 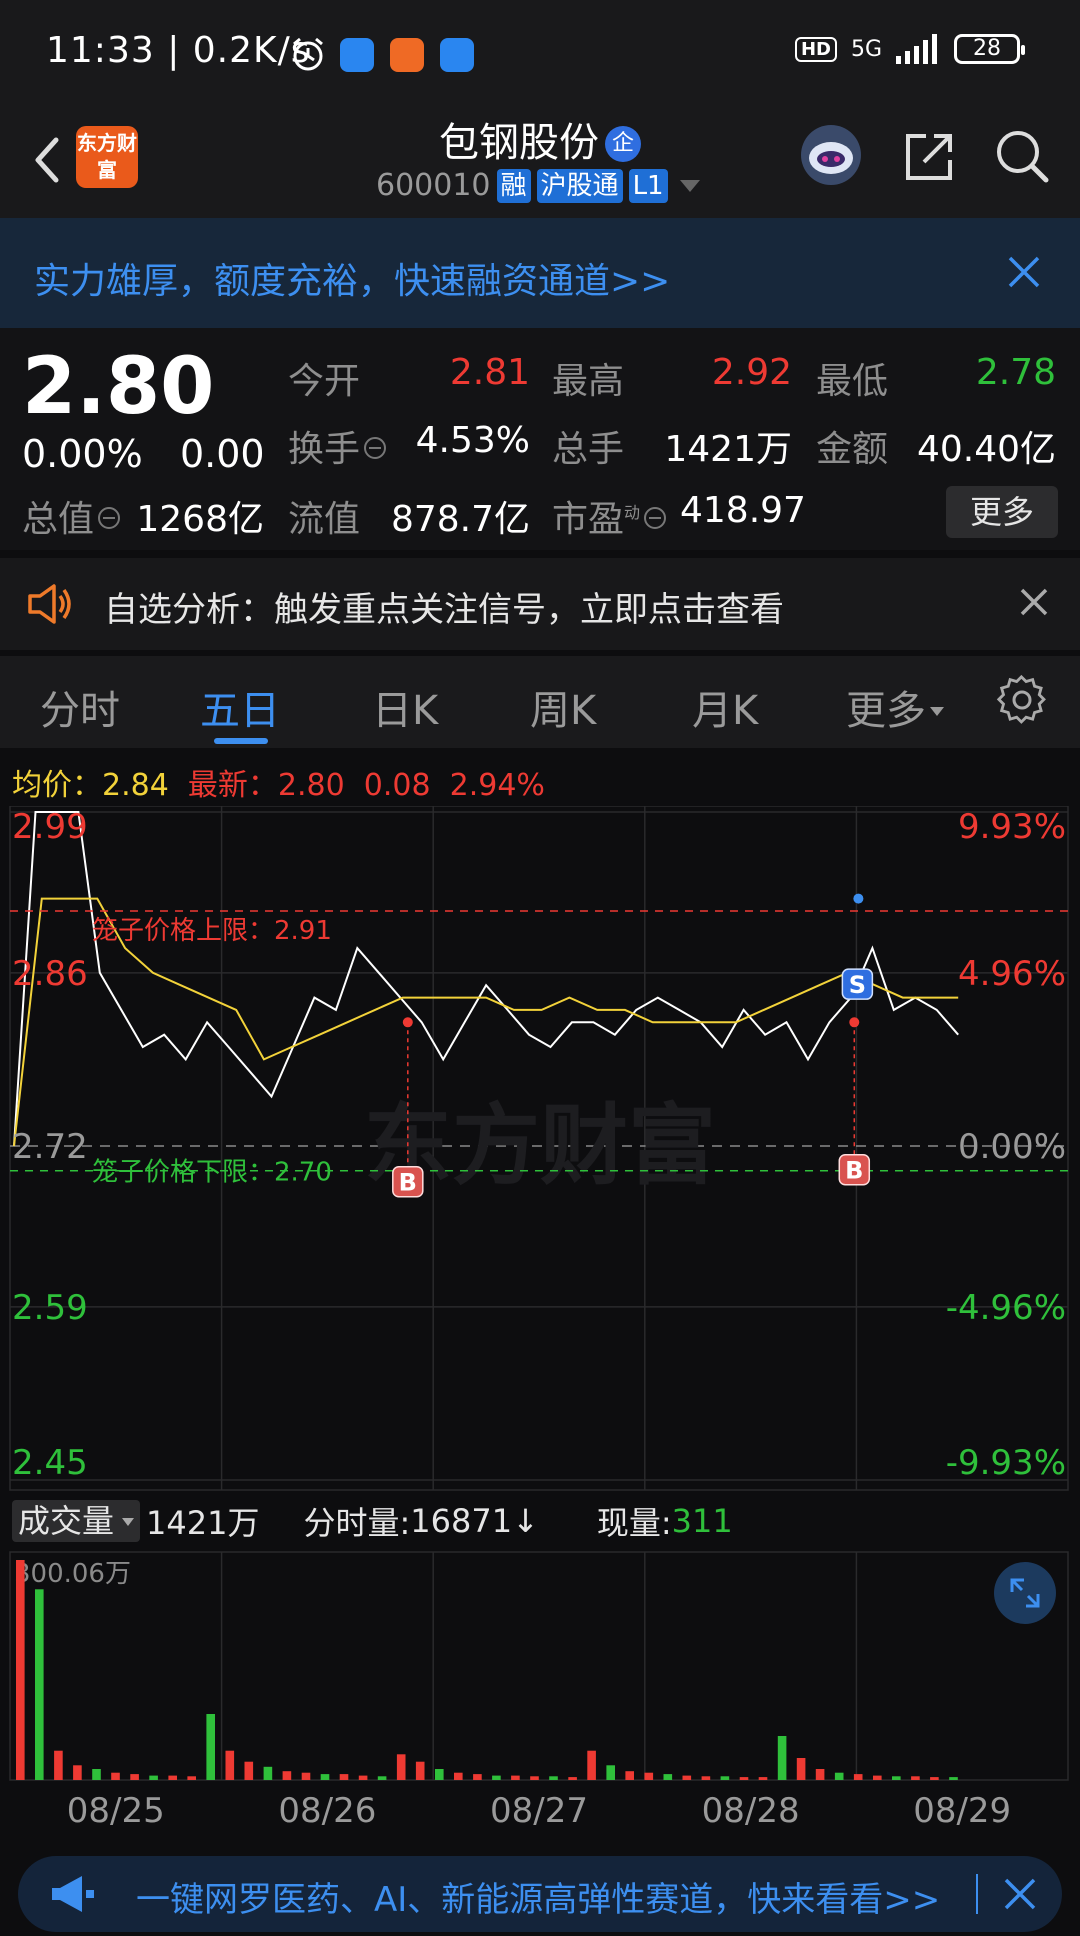 I want to click on stock-code-row: 600010 融 沪股通 L1, so click(x=538, y=185).